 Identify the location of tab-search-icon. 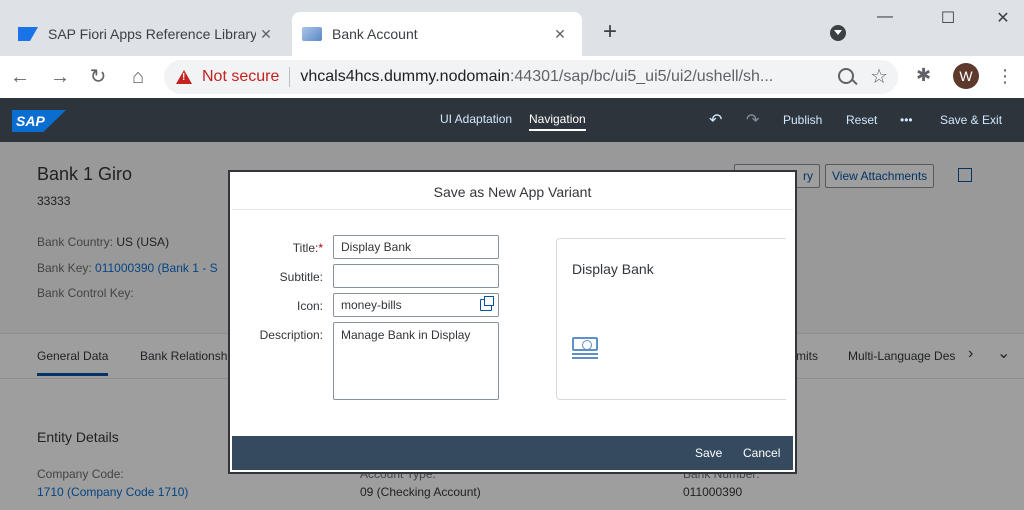
(838, 33).